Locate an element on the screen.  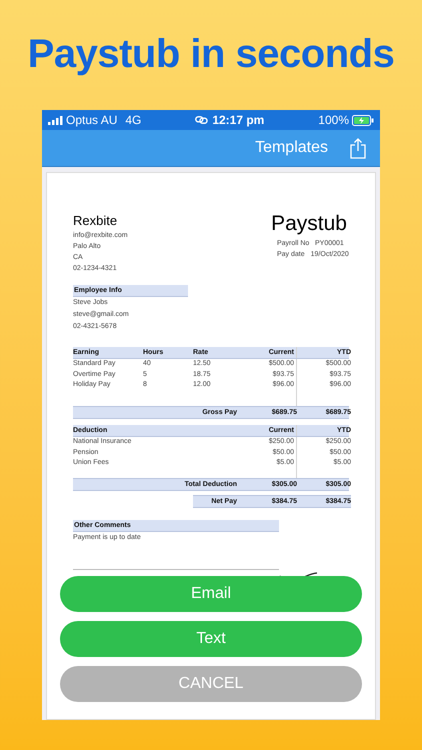
company-name: Rexbite is located at coordinates (95, 221).